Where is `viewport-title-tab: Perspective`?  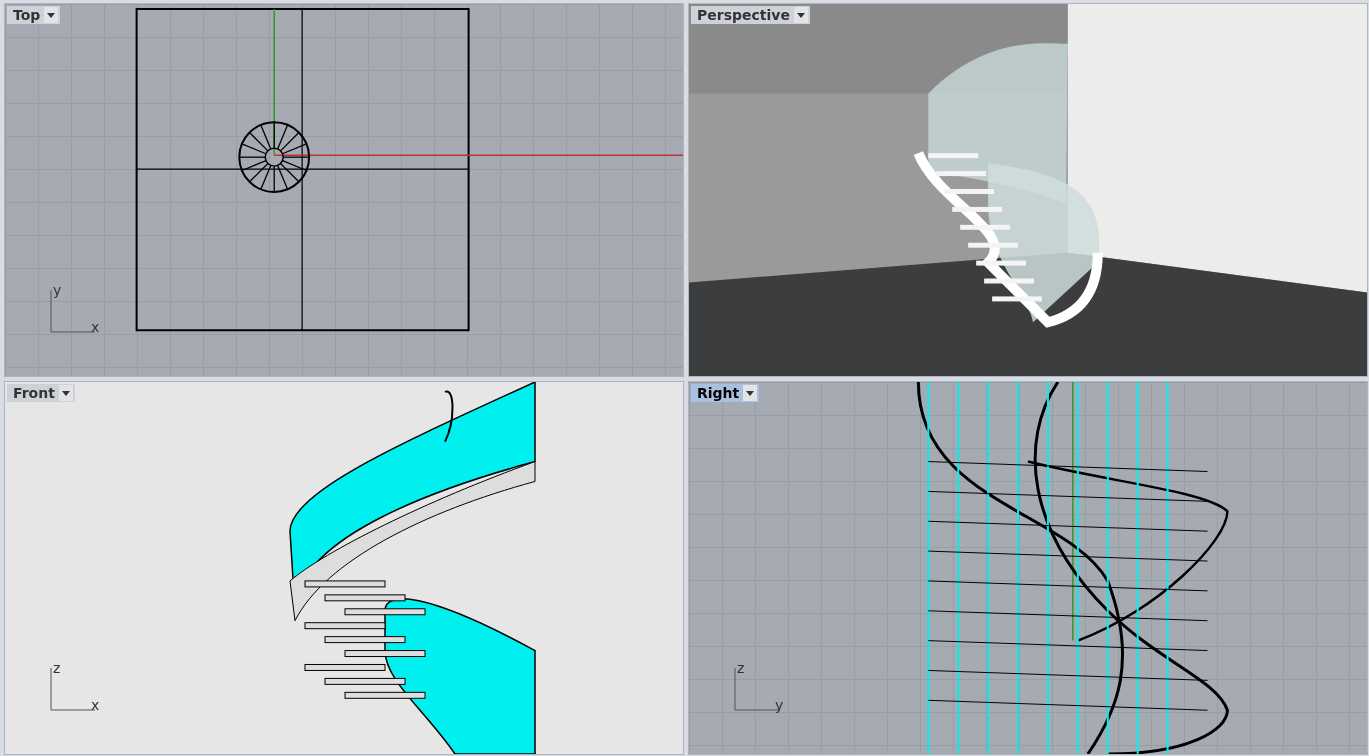 viewport-title-tab: Perspective is located at coordinates (750, 15).